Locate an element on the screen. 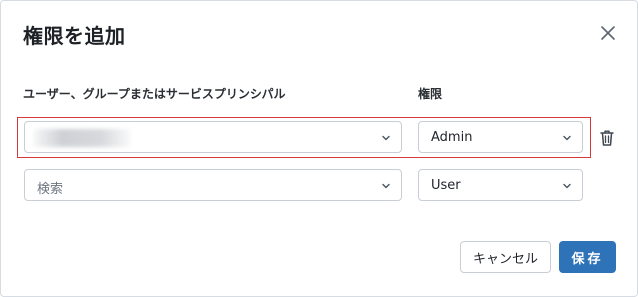  redacted-principal-value is located at coordinates (82, 138).